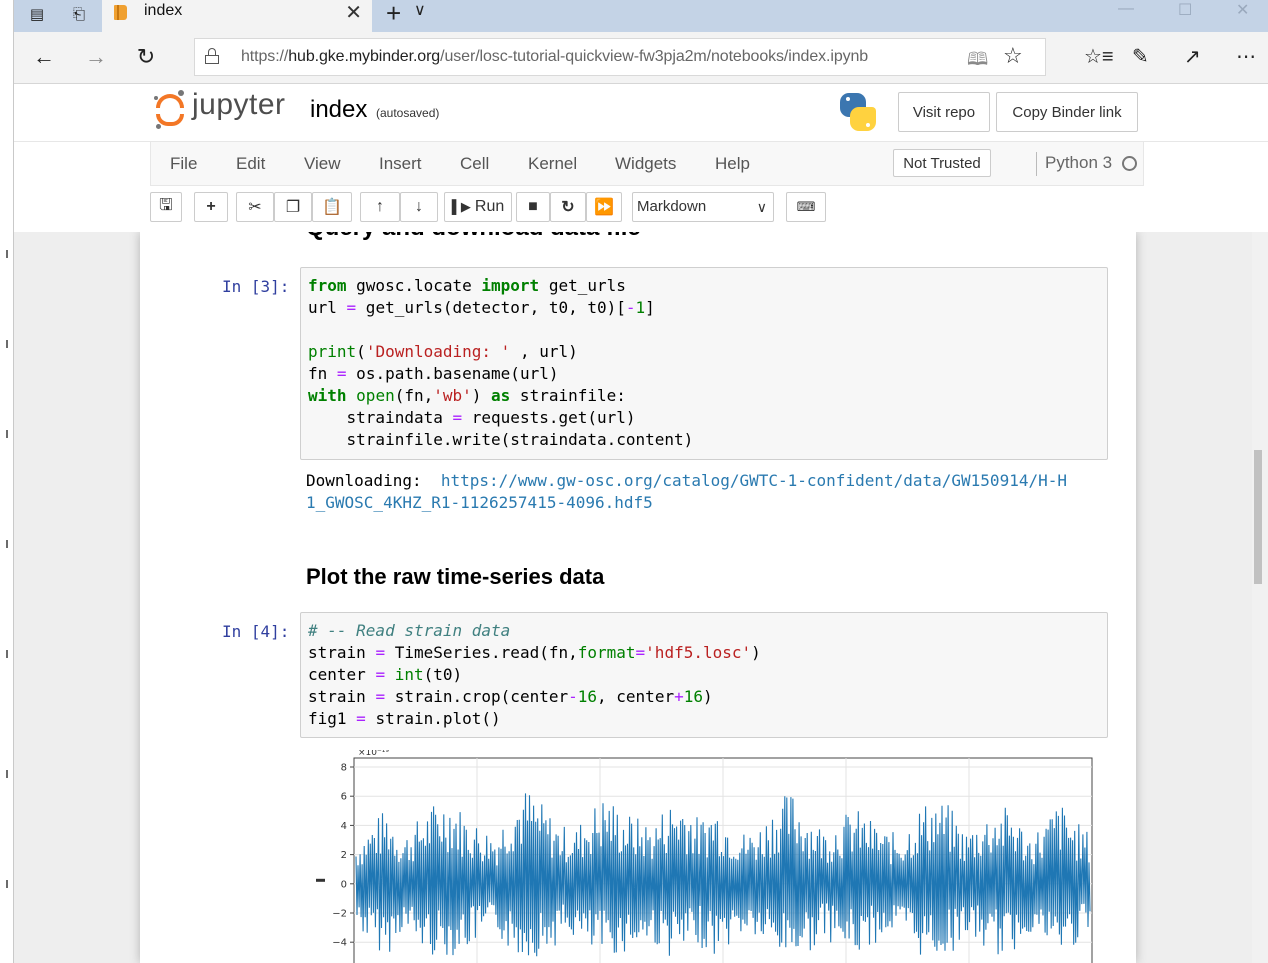 This screenshot has height=963, width=1268. I want to click on move-up-button: ↑, so click(380, 207).